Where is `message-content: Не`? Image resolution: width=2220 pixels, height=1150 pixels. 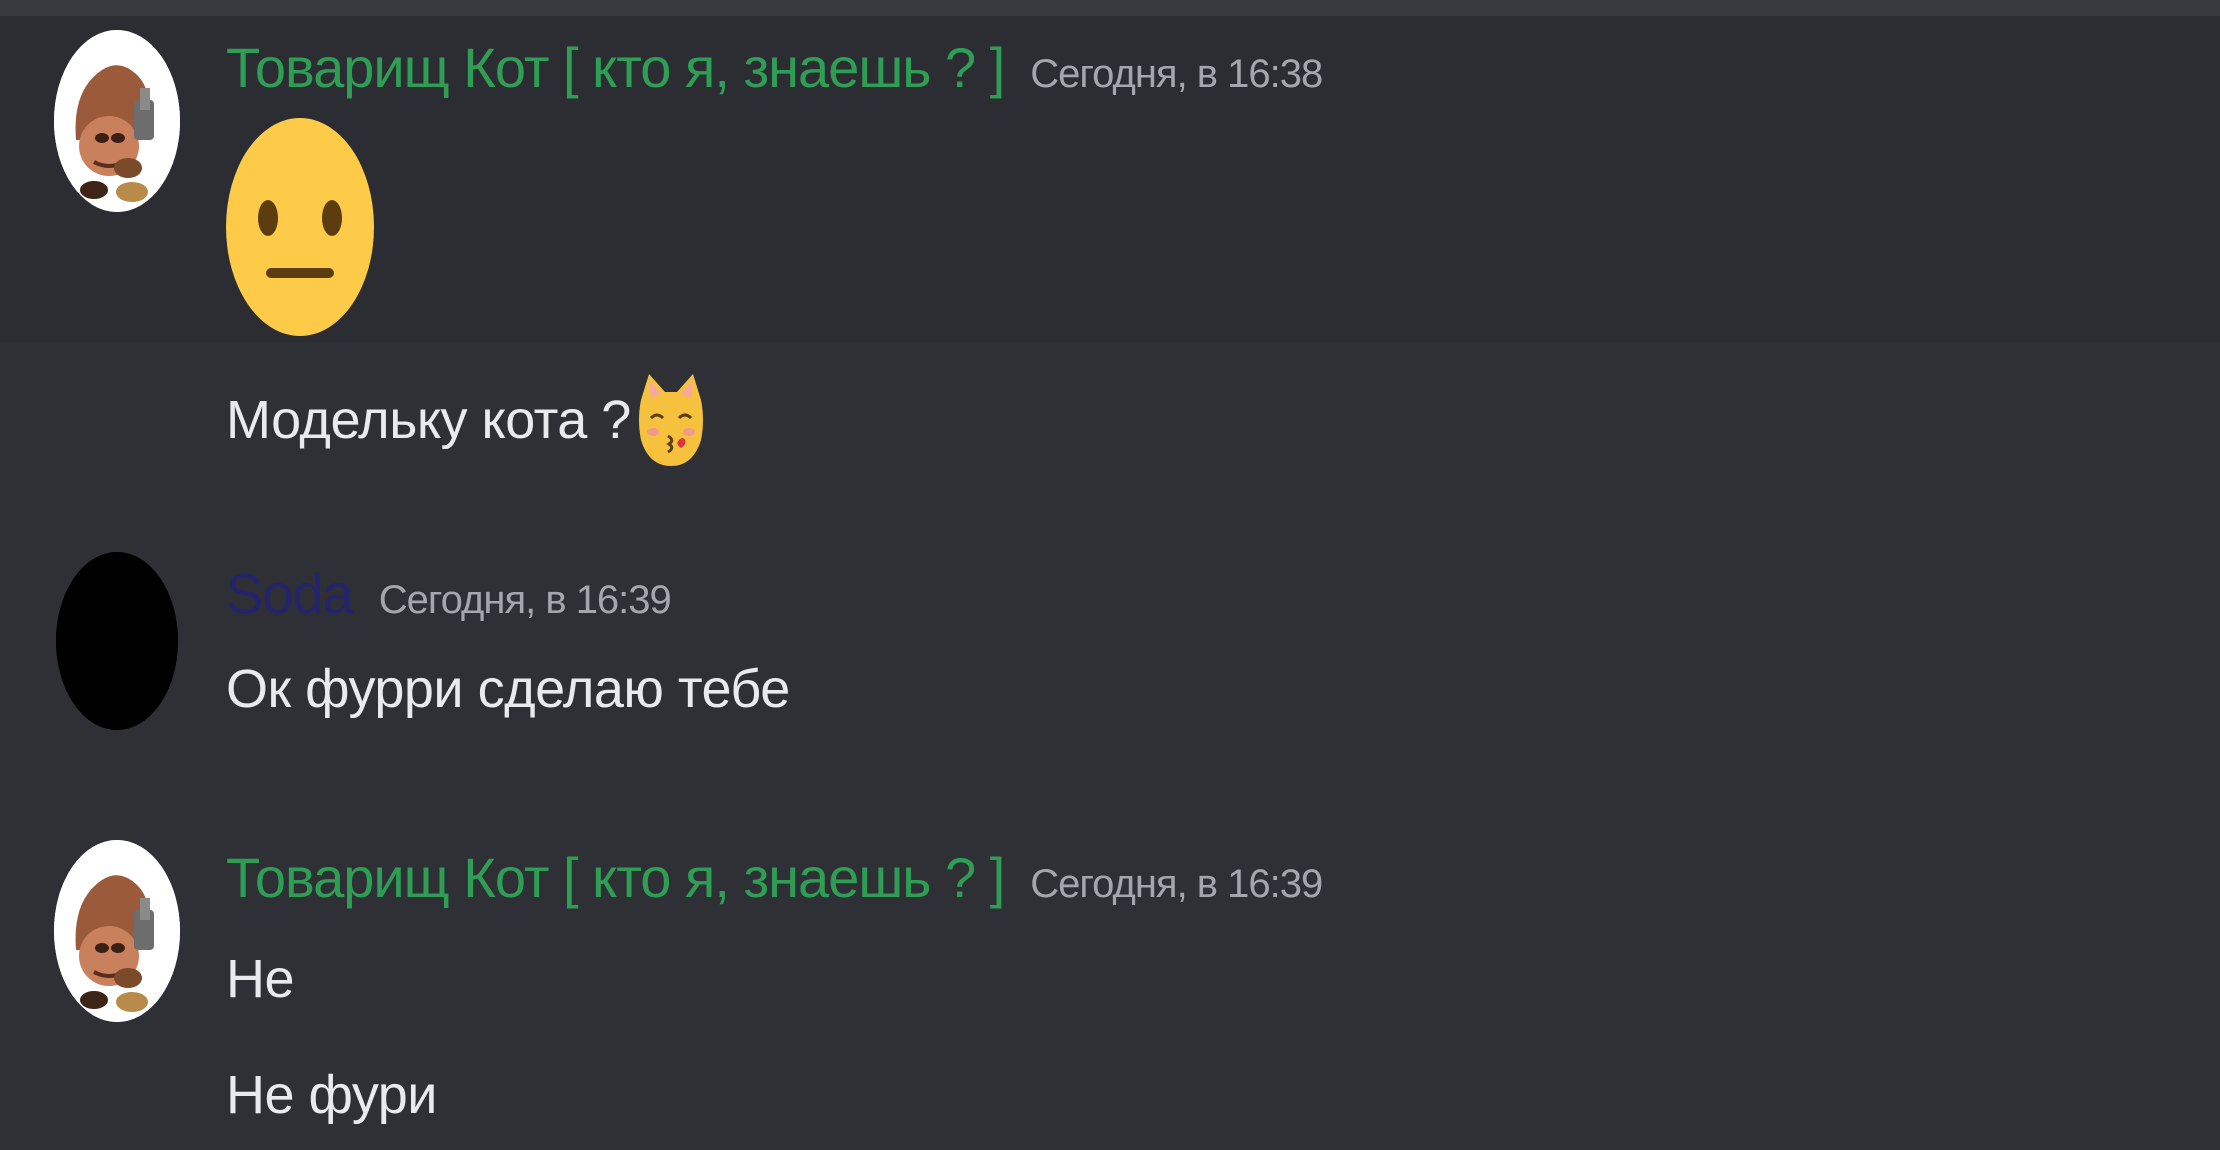 message-content: Не is located at coordinates (260, 979).